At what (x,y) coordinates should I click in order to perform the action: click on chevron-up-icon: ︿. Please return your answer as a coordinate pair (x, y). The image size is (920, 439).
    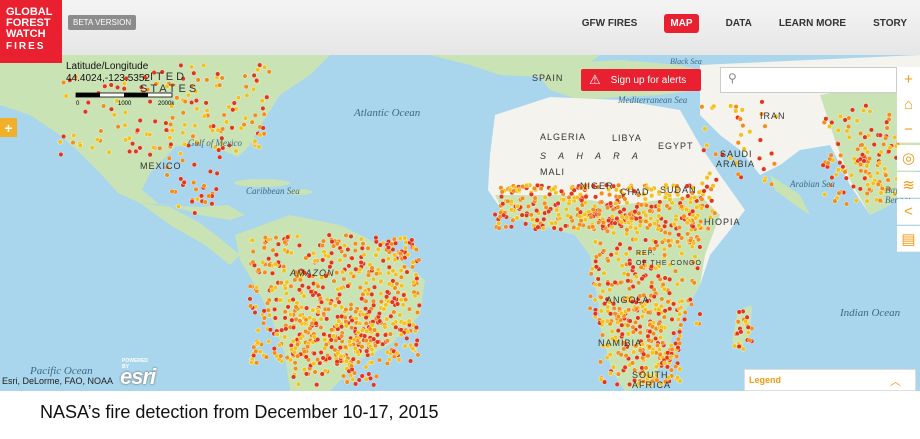
    Looking at the image, I should click on (895, 381).